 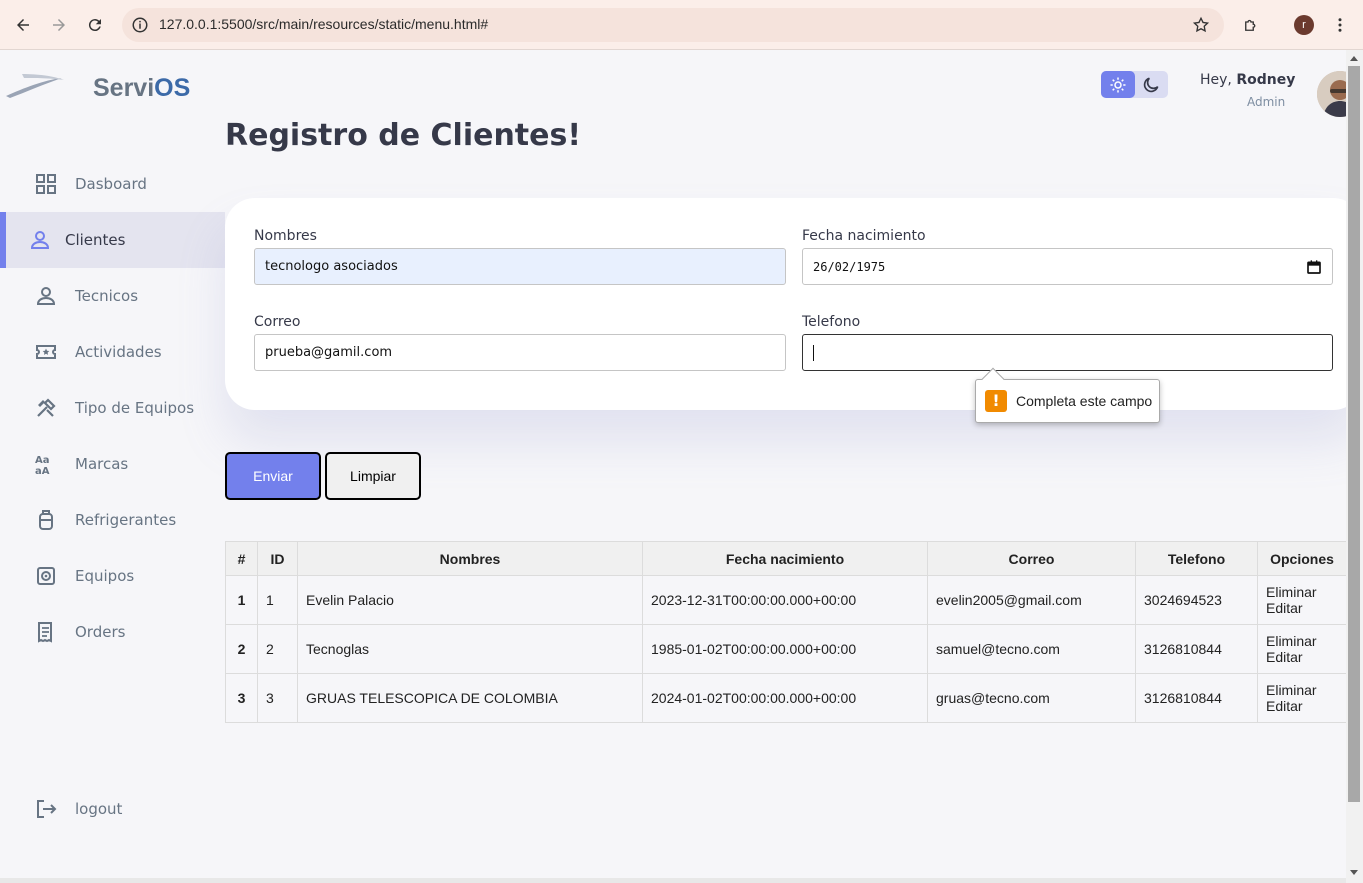 I want to click on sun-icon, so click(x=1118, y=84).